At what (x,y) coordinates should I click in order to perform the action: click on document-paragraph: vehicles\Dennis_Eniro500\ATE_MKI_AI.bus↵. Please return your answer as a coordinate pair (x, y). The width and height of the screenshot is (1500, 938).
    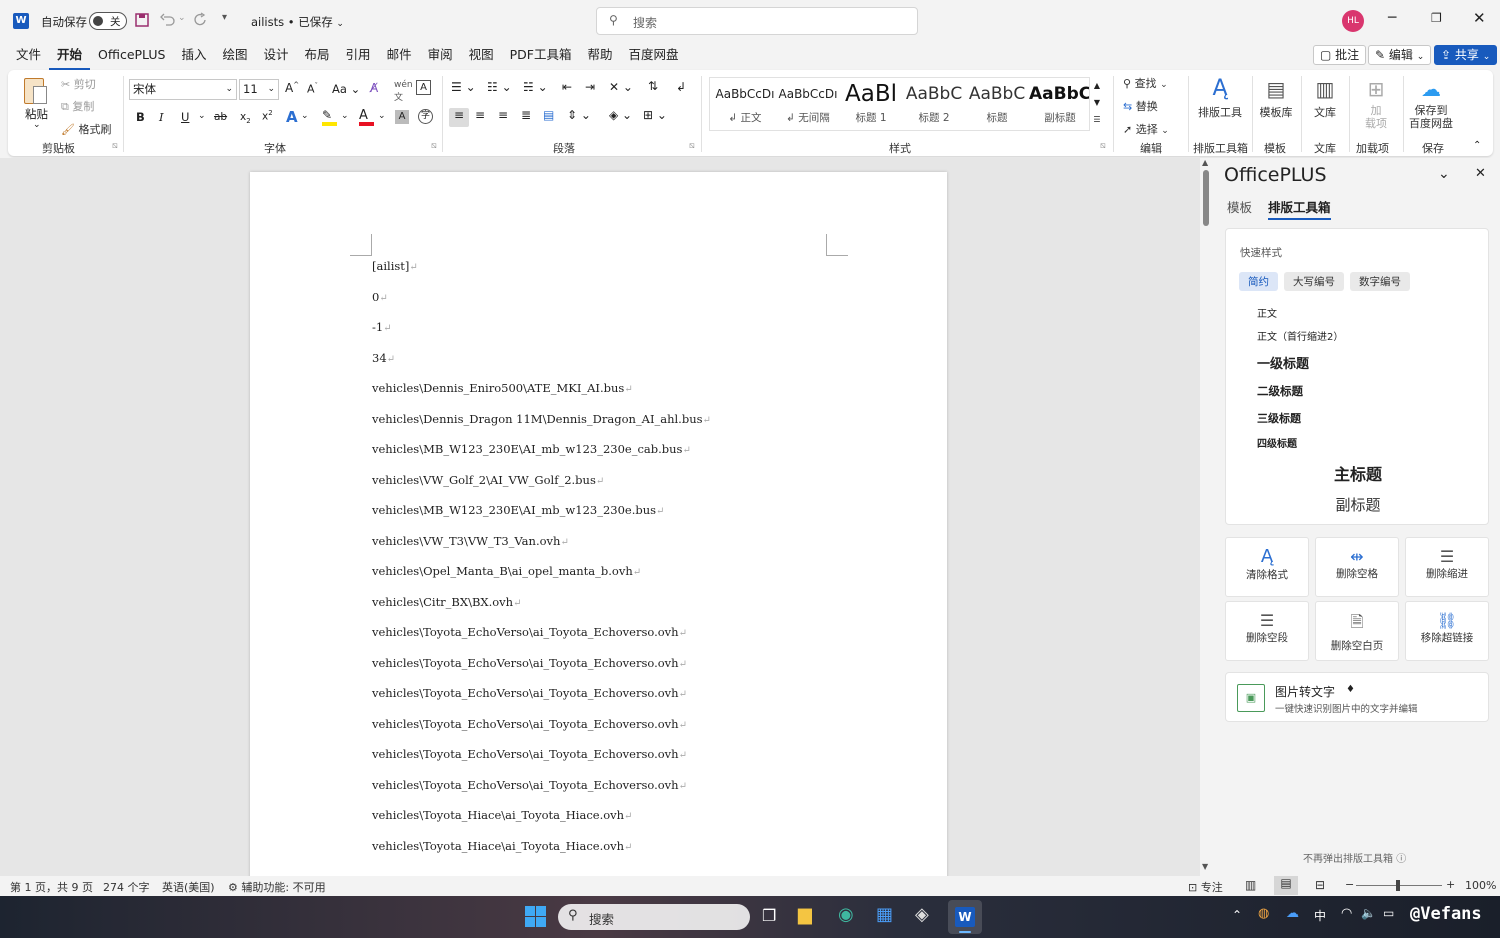
    Looking at the image, I should click on (502, 388).